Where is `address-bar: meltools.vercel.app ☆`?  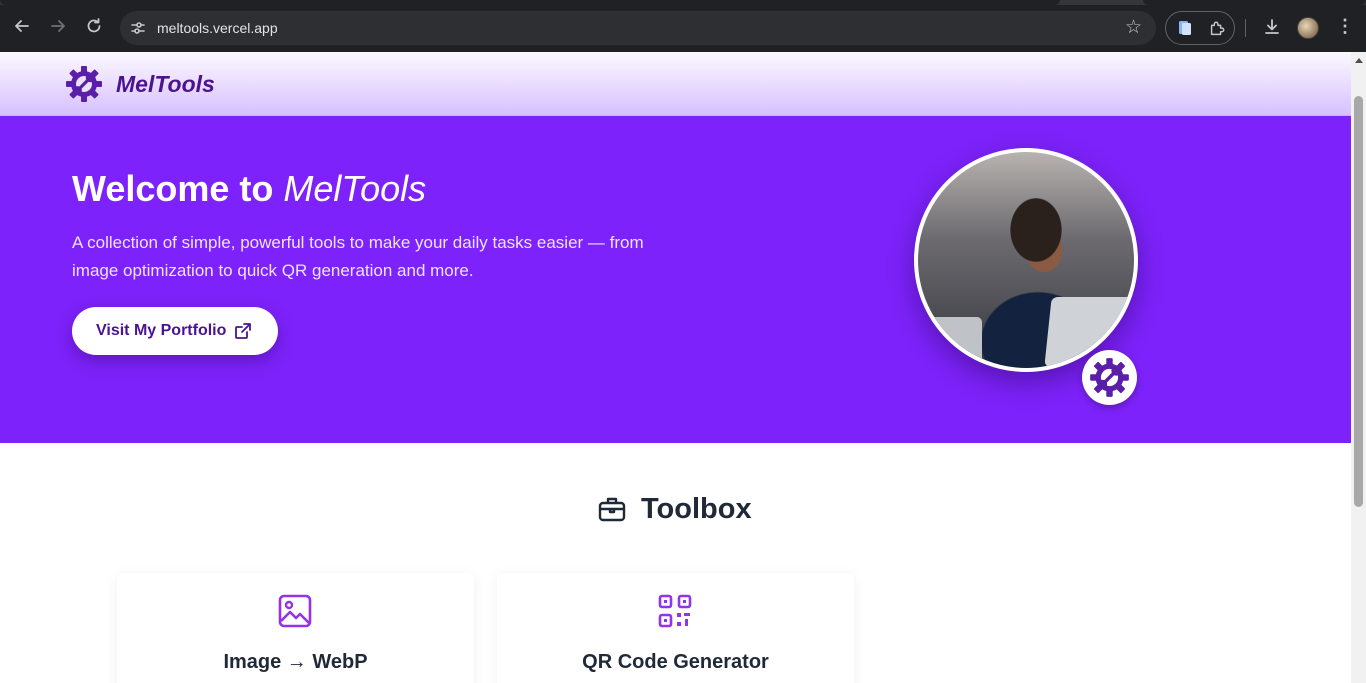
address-bar: meltools.vercel.app ☆ is located at coordinates (638, 28).